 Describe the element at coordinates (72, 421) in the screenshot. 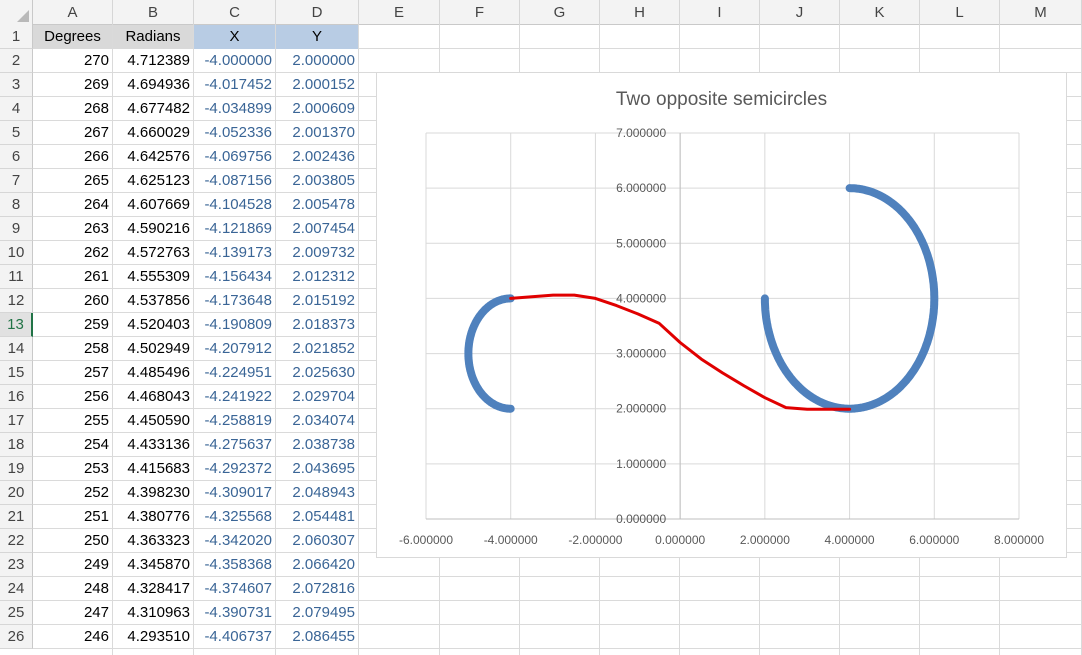

I see `cell-degrees: 255` at that location.